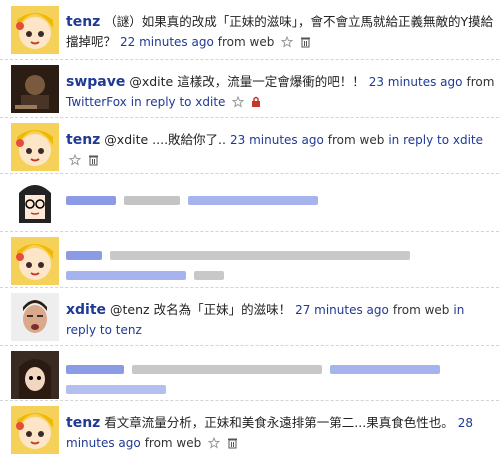 The image size is (499, 461). Describe the element at coordinates (279, 422) in the screenshot. I see `tweet-text: 看文章流量分析，正妹和美食永遠排第一第二...果真食色性也。` at that location.